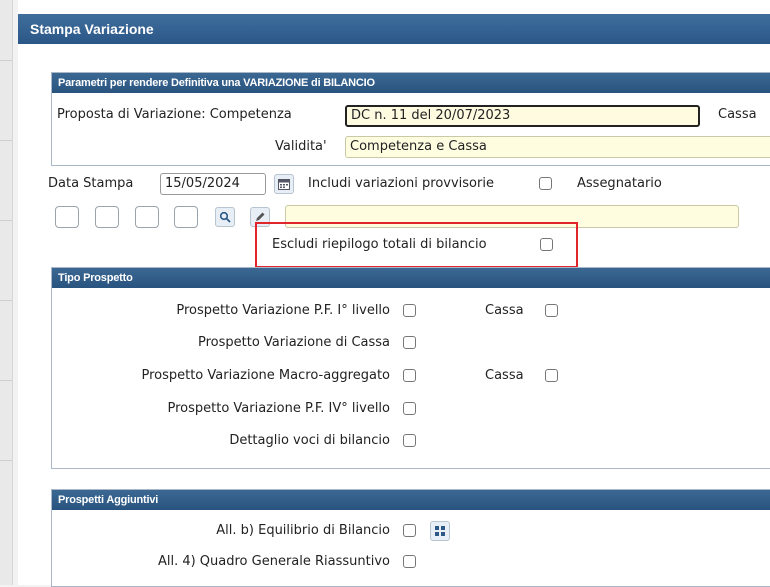 Image resolution: width=770 pixels, height=587 pixels. Describe the element at coordinates (409, 310) in the screenshot. I see `prospetto-pf-i-checkbox` at that location.